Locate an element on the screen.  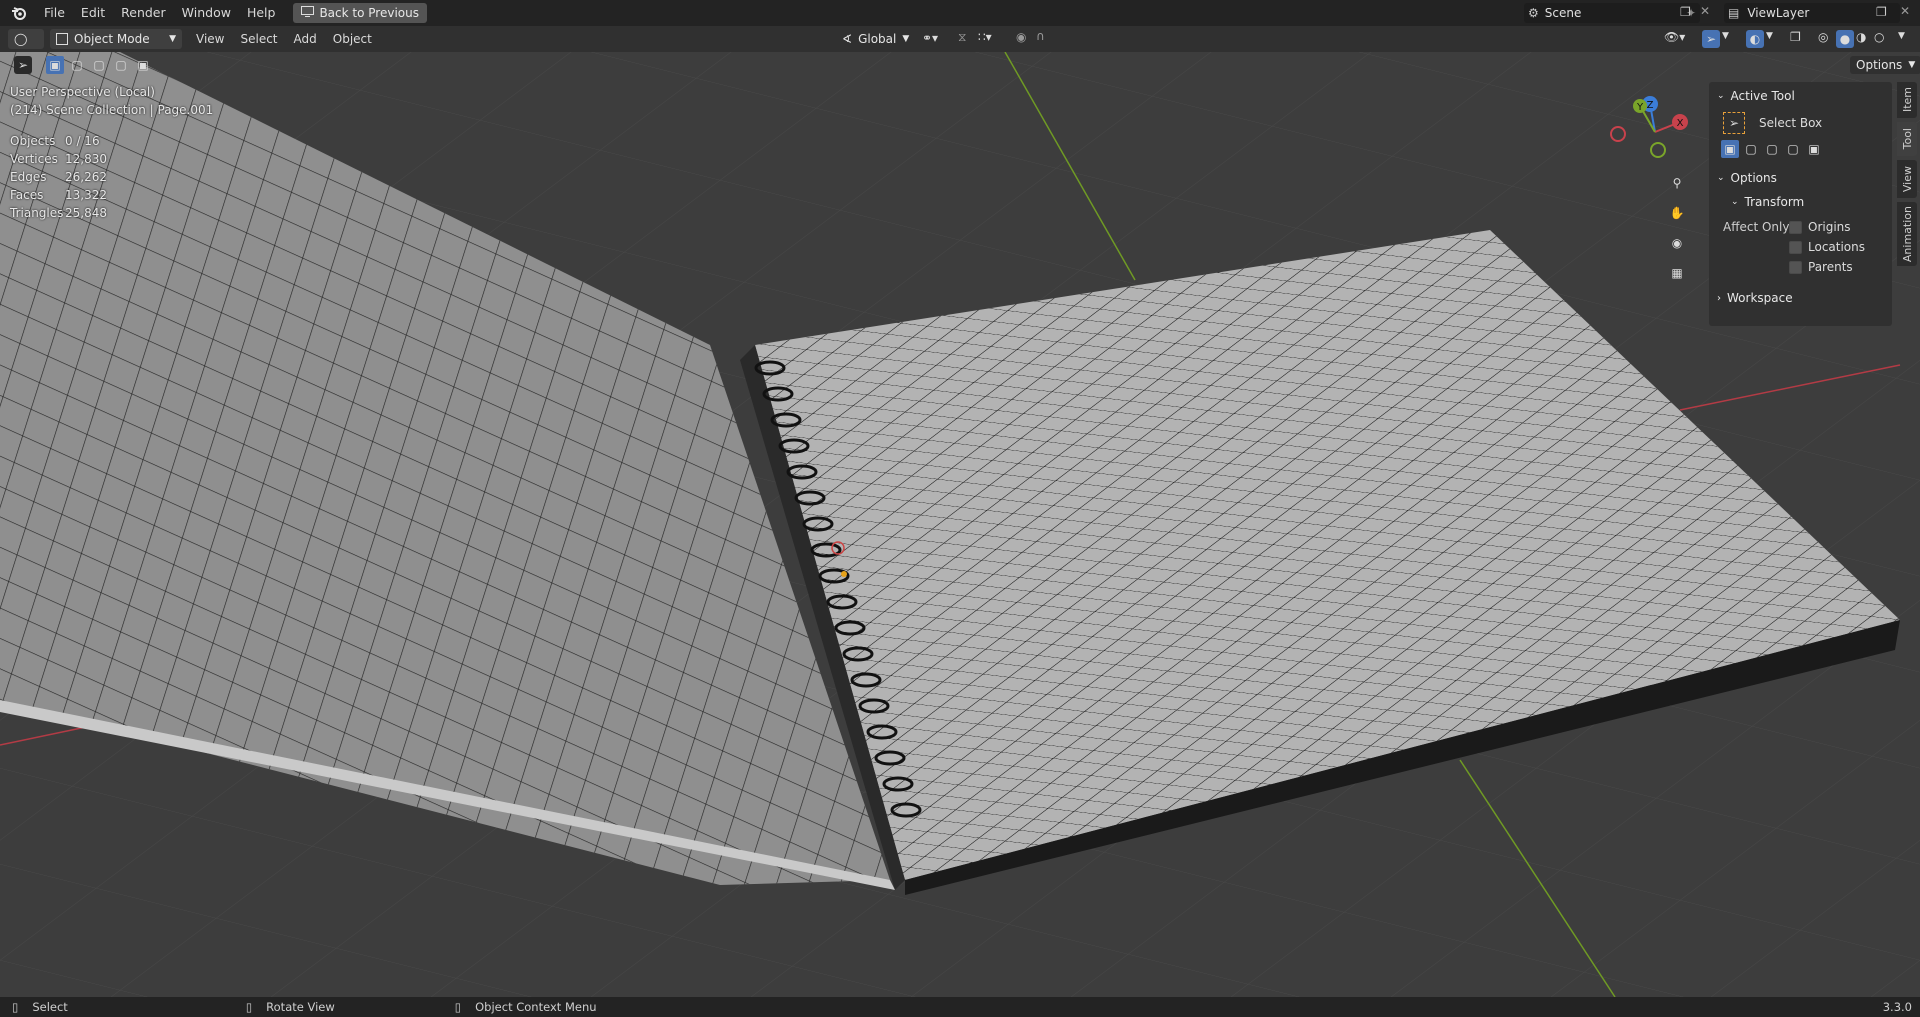
version-label: 3.3.0 is located at coordinates (1897, 1007).